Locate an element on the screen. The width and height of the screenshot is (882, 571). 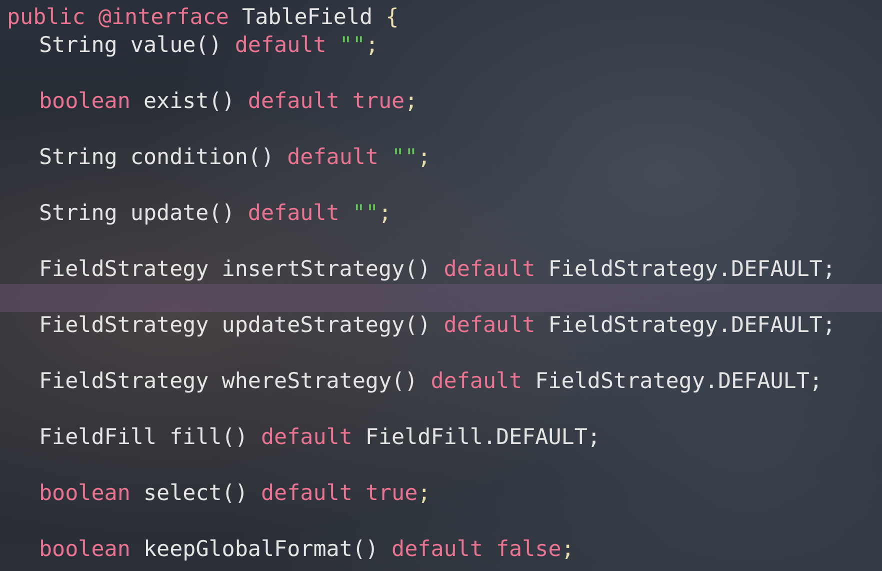
code-line: String update() default ""; is located at coordinates (215, 214).